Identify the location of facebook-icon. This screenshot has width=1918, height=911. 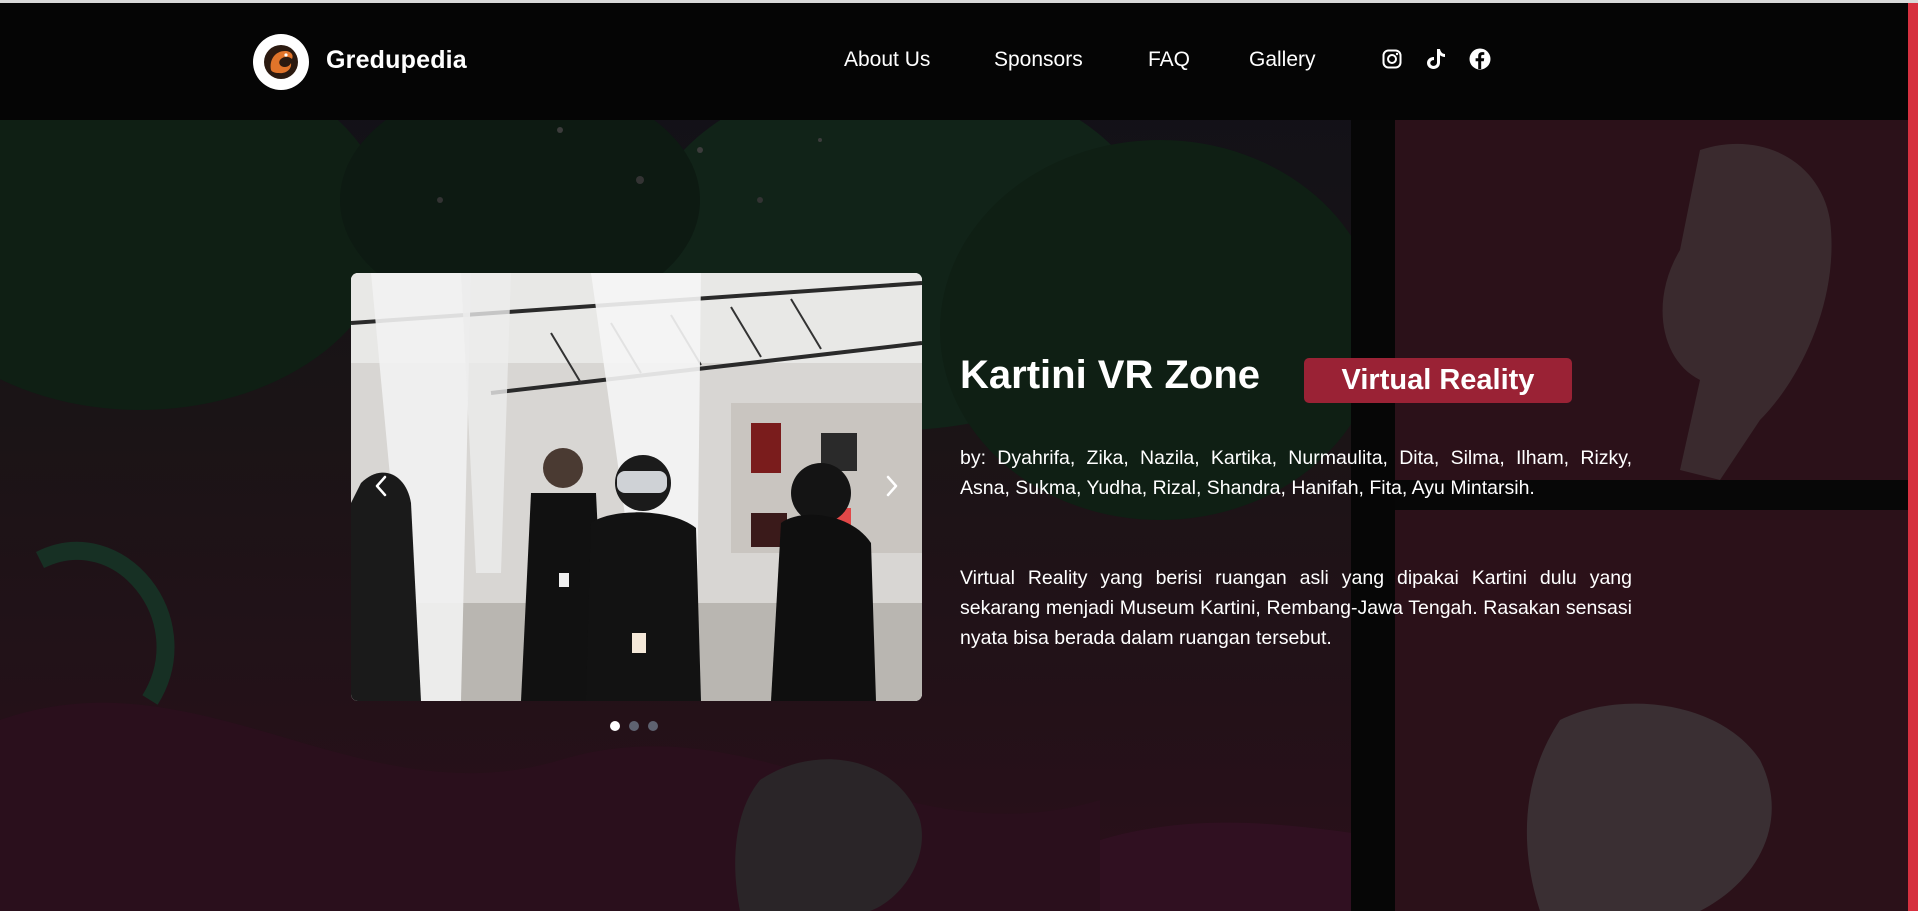
(1480, 59).